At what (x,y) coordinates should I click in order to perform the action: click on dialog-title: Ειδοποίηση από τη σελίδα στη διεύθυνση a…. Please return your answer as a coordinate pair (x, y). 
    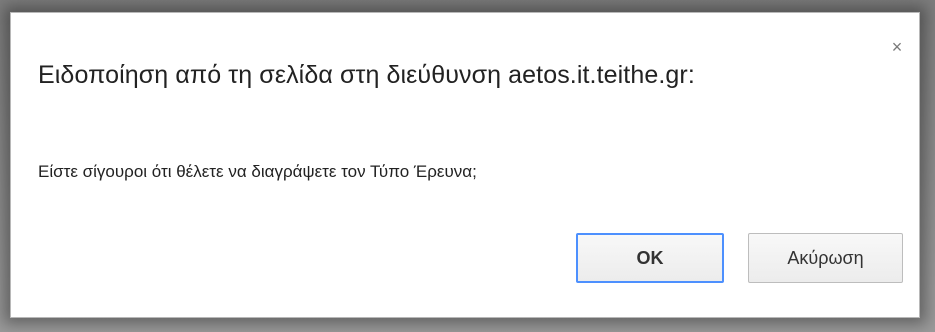
    Looking at the image, I should click on (366, 75).